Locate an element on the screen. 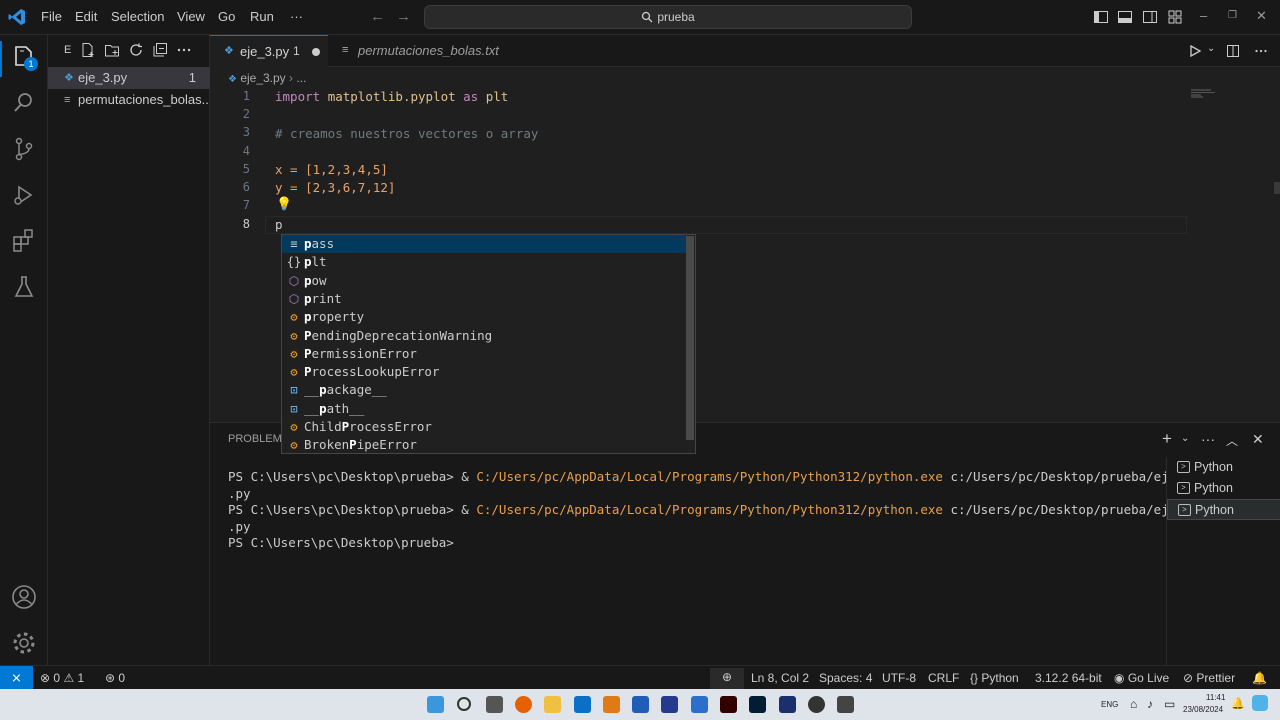 The height and width of the screenshot is (720, 1280). suggestion-item: ⚙ PermissionError is located at coordinates (484, 354).